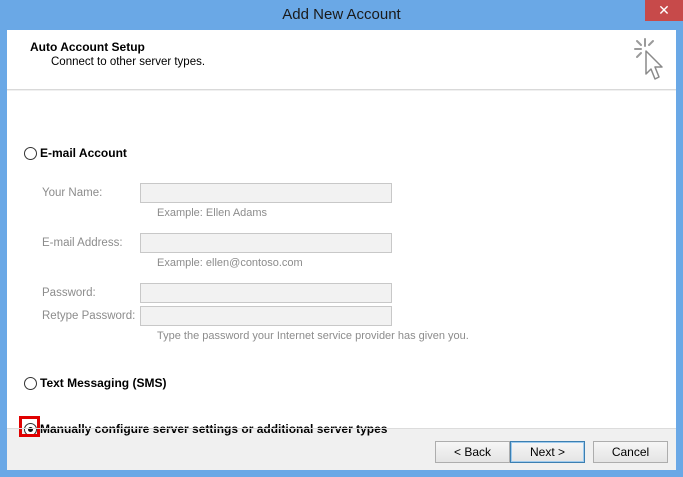  Describe the element at coordinates (29, 426) in the screenshot. I see `highlight-annotation-box` at that location.